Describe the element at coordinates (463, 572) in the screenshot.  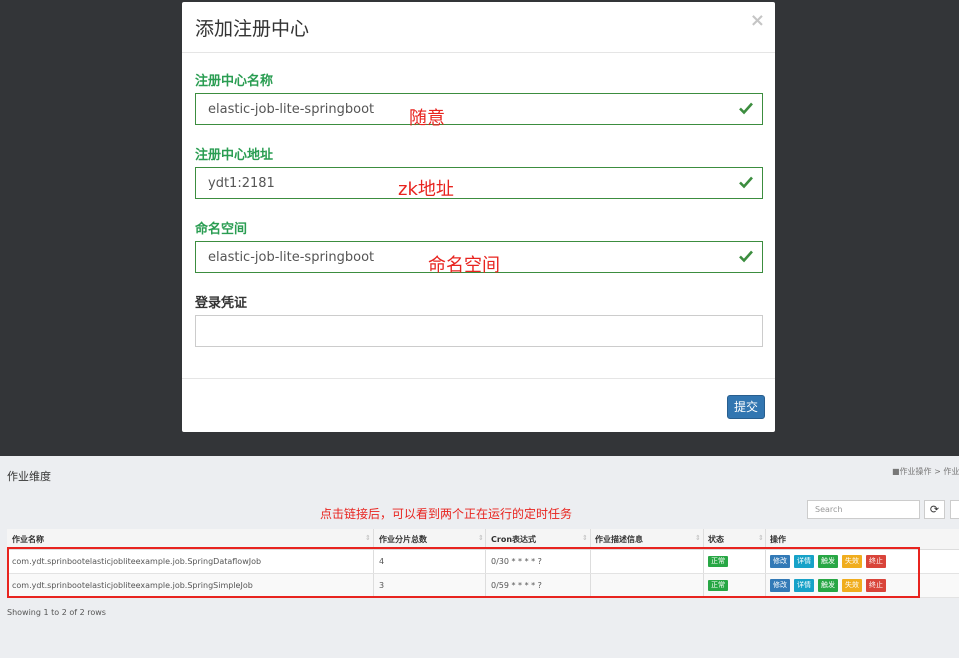
I see `annotation-highlight-box` at that location.